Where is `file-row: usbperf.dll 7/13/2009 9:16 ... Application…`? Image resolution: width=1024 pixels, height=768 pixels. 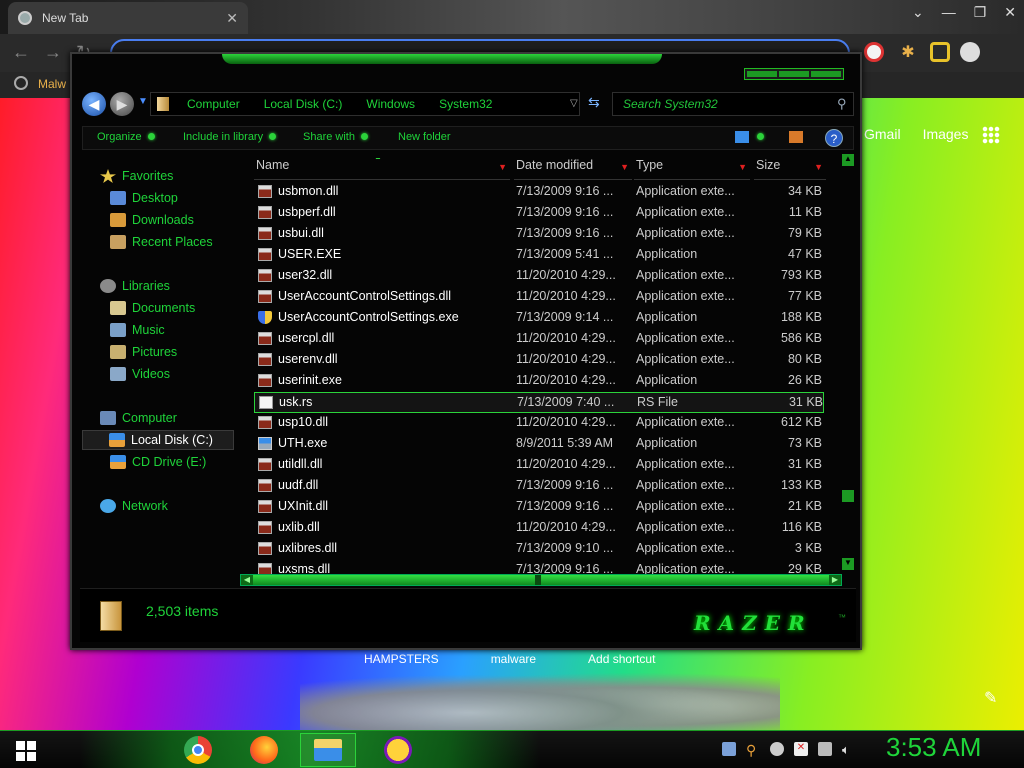 file-row: usbperf.dll 7/13/2009 9:16 ... Application… is located at coordinates (539, 213).